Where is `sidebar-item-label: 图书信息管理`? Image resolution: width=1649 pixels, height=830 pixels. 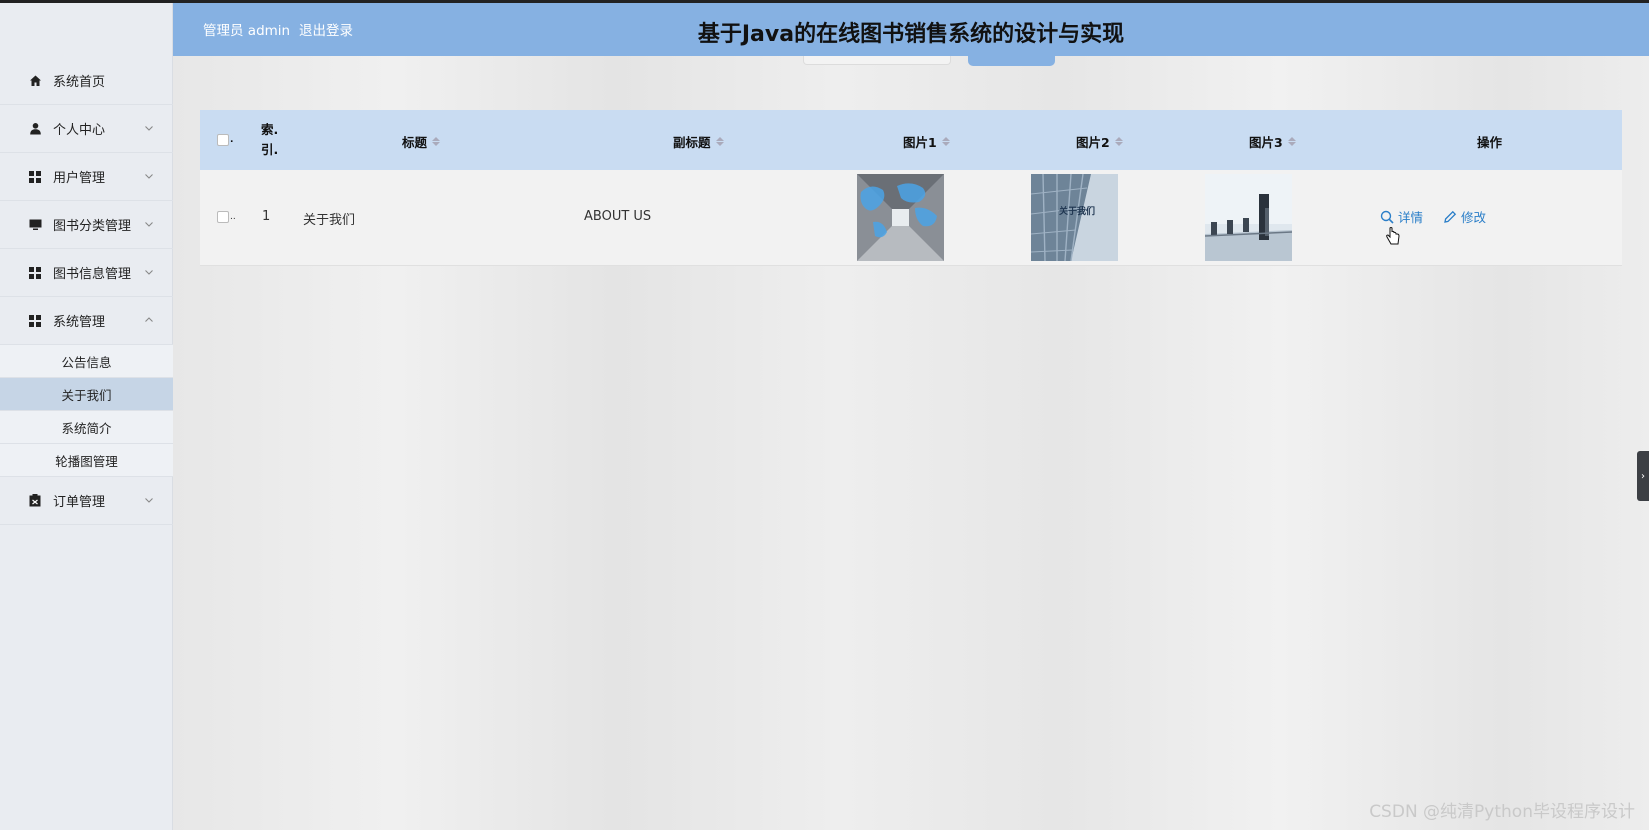
sidebar-item-label: 图书信息管理 is located at coordinates (92, 274).